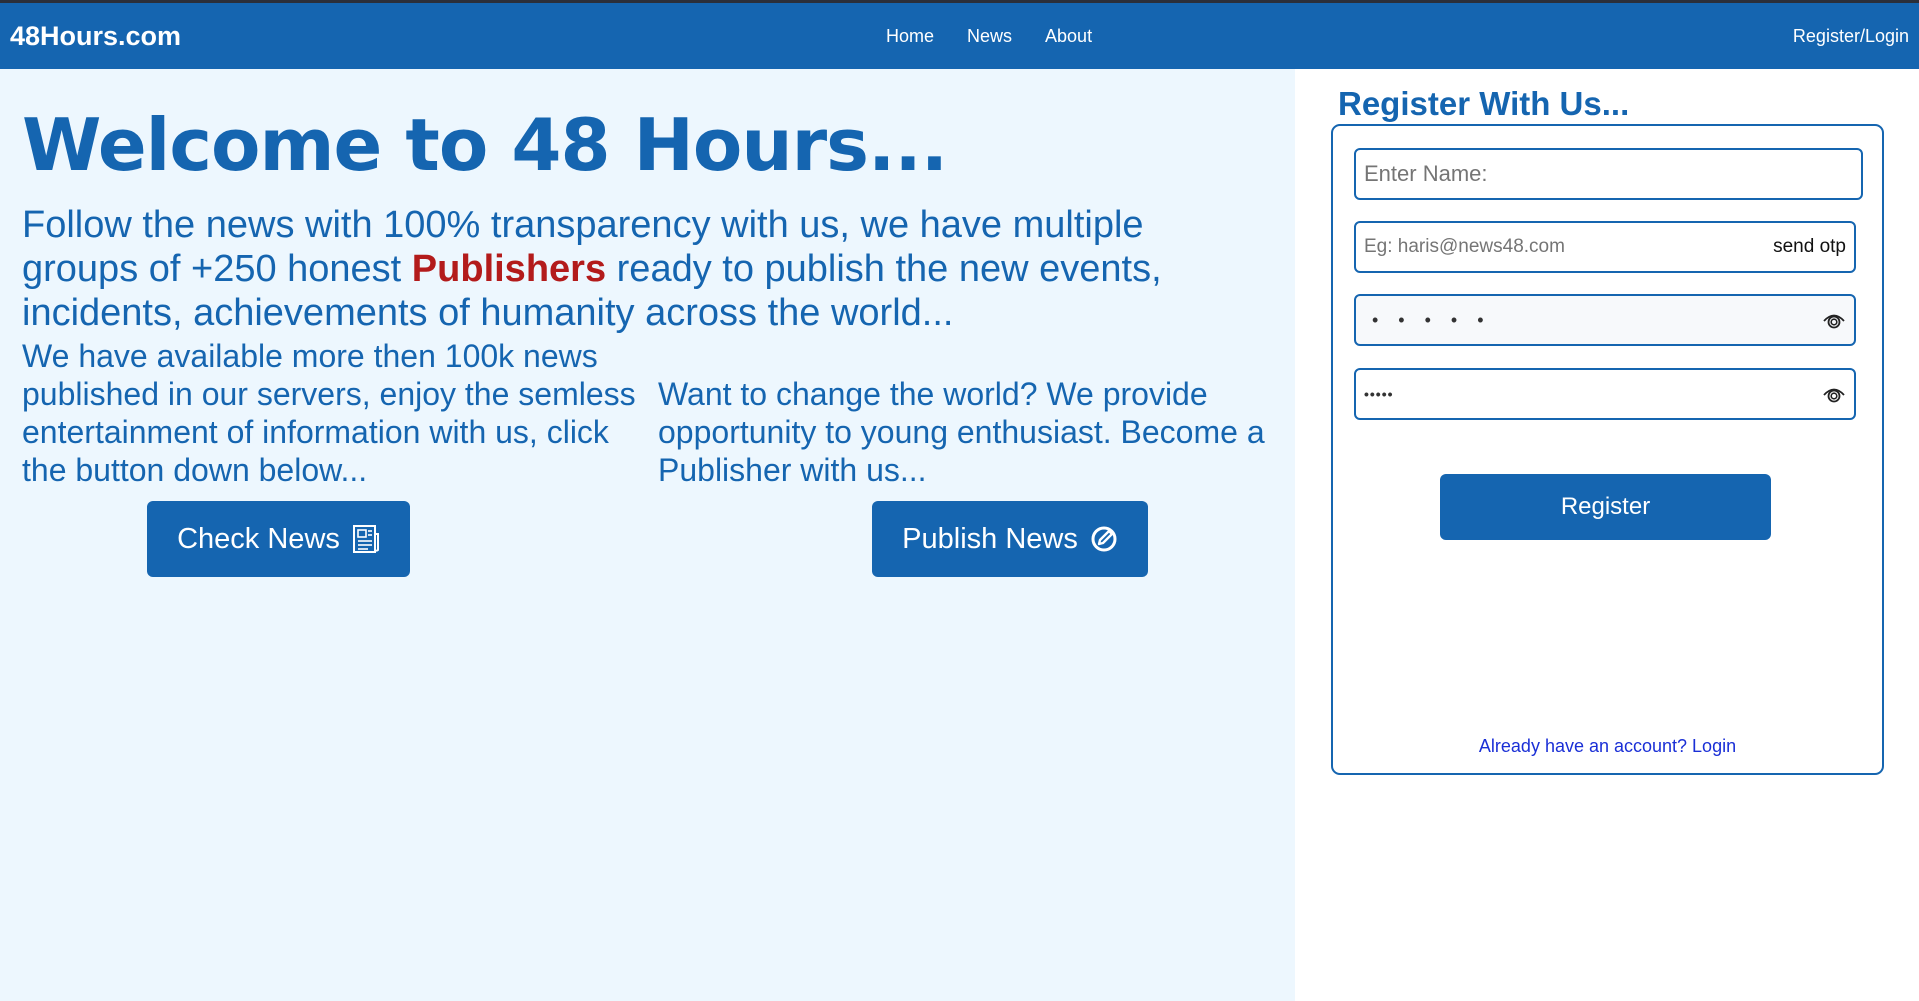  I want to click on newspaper-icon, so click(365, 539).